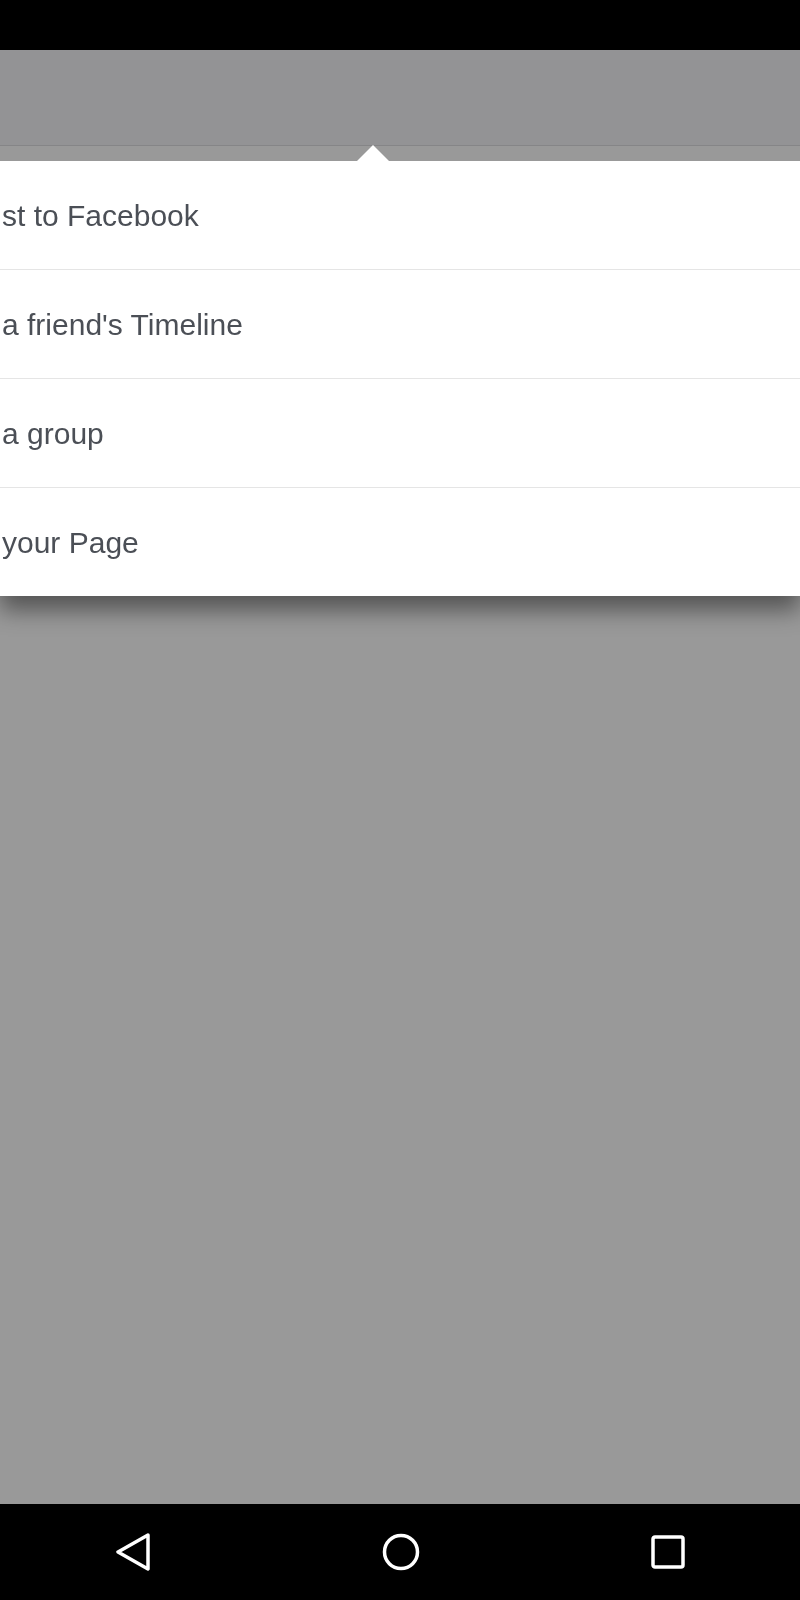 Image resolution: width=800 pixels, height=1600 pixels. Describe the element at coordinates (667, 1552) in the screenshot. I see `recents-icon` at that location.